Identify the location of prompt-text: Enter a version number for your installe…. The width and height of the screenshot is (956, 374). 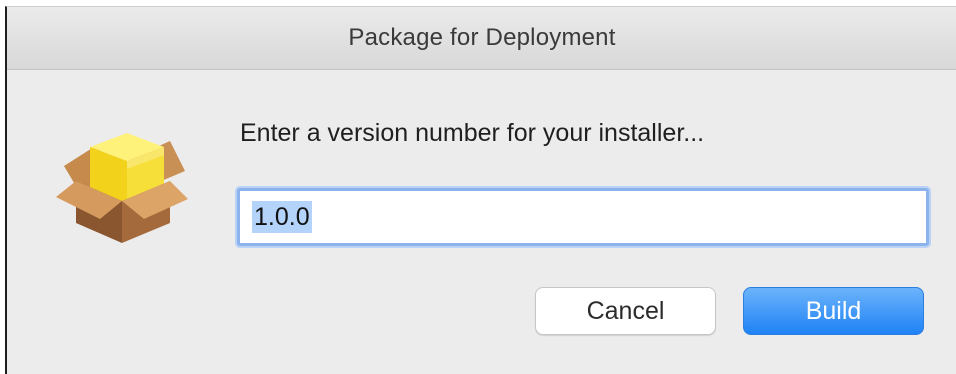
(472, 133).